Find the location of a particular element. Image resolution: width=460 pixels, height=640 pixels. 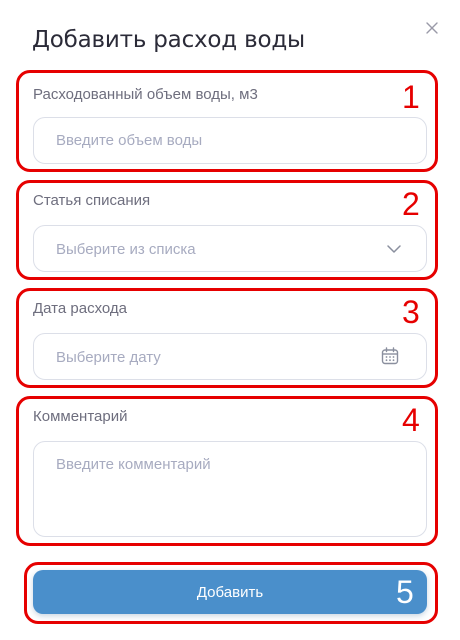

writeoff-label: Статья списания is located at coordinates (92, 200).